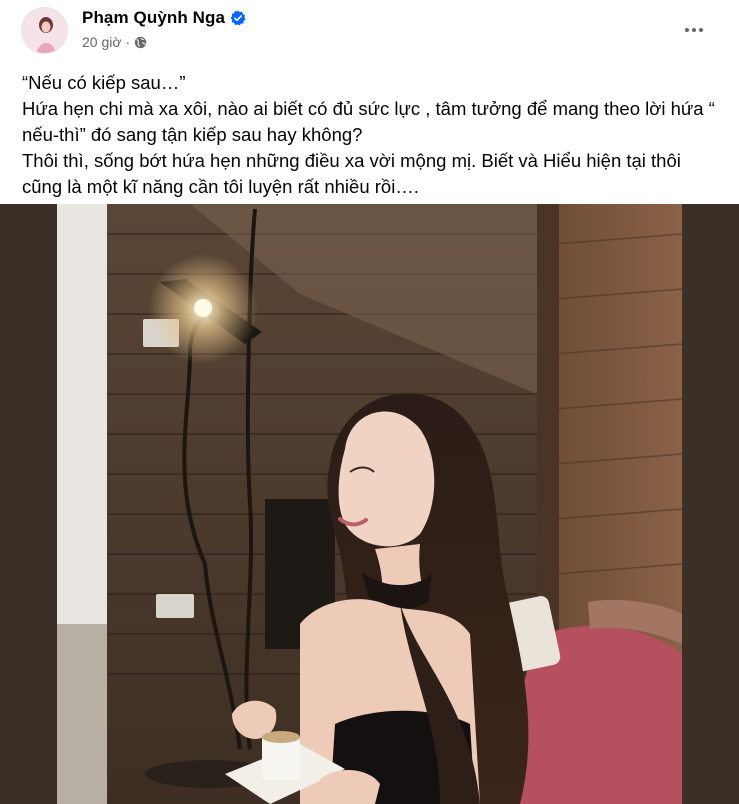 The height and width of the screenshot is (804, 739). What do you see at coordinates (687, 30) in the screenshot?
I see `more-options-icon` at bounding box center [687, 30].